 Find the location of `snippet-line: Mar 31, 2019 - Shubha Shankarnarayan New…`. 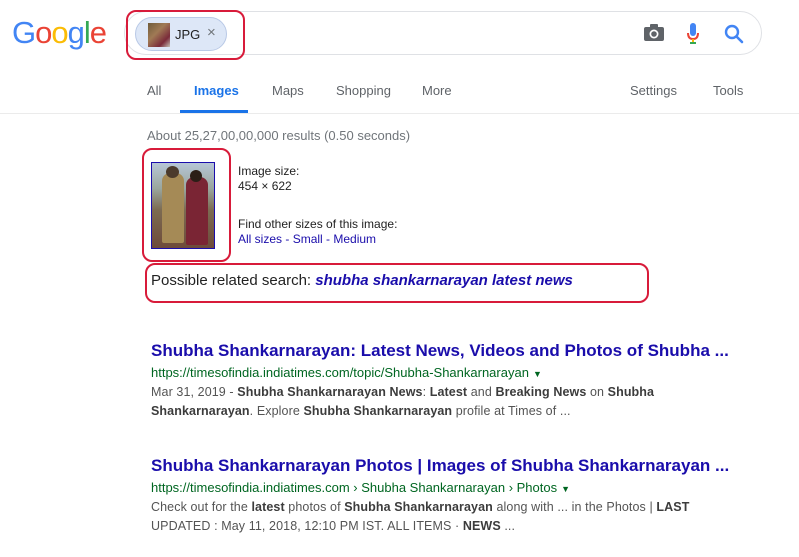

snippet-line: Mar 31, 2019 - Shubha Shankarnarayan New… is located at coordinates (446, 392).